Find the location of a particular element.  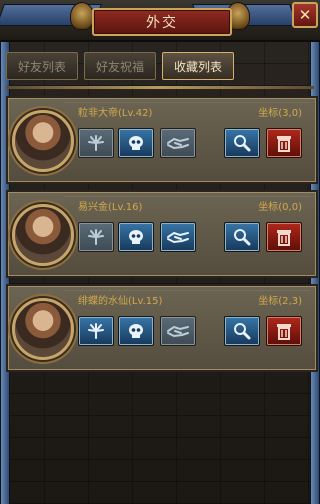

player-name: 易兴金(Lv.16) is located at coordinates (110, 207).